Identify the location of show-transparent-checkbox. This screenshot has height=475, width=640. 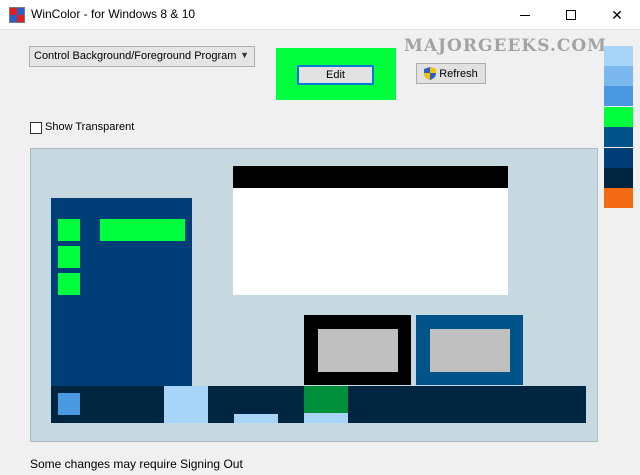
(36, 128).